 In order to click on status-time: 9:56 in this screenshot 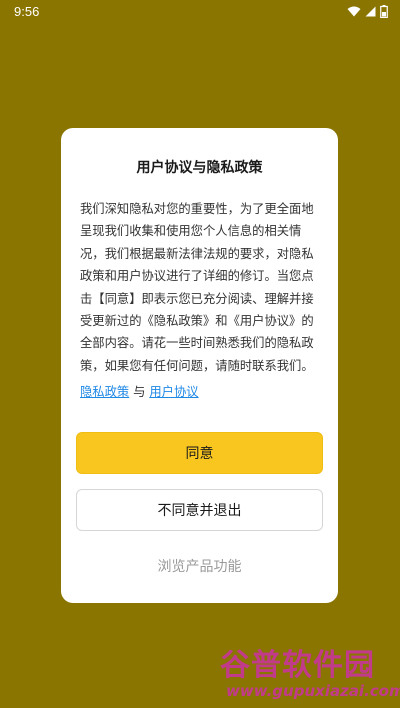, I will do `click(27, 11)`.